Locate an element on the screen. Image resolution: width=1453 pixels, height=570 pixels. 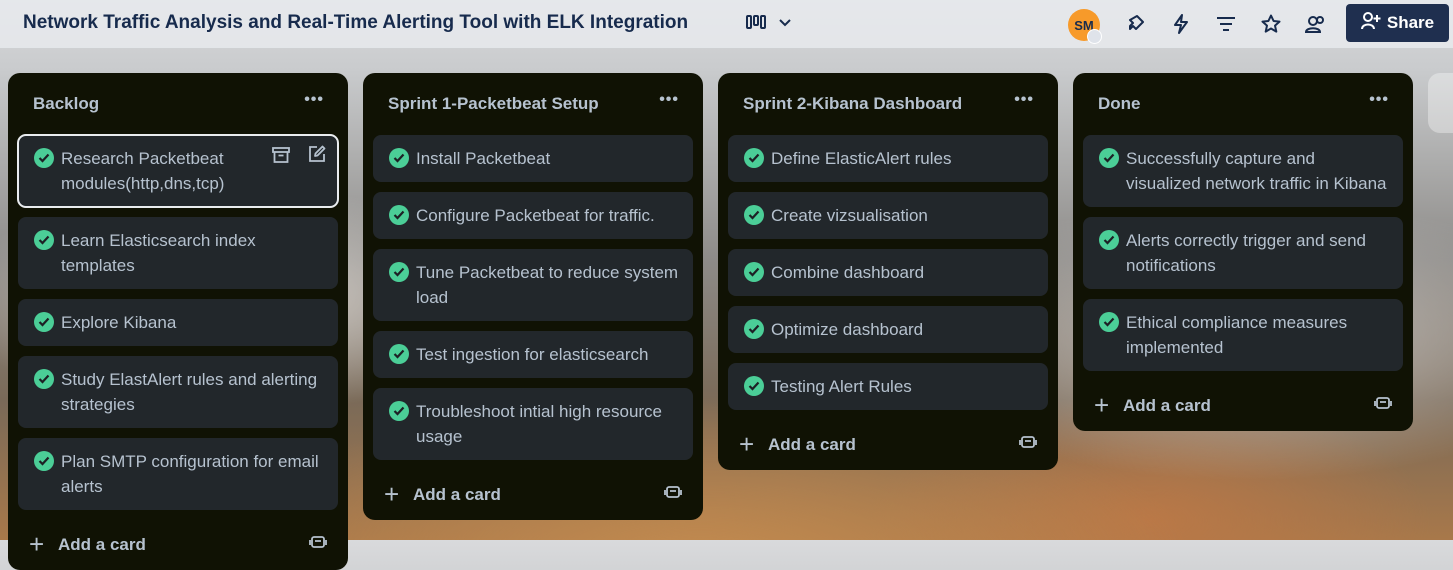
list-card: Plan SMTP configuration for email alerts is located at coordinates (178, 474).